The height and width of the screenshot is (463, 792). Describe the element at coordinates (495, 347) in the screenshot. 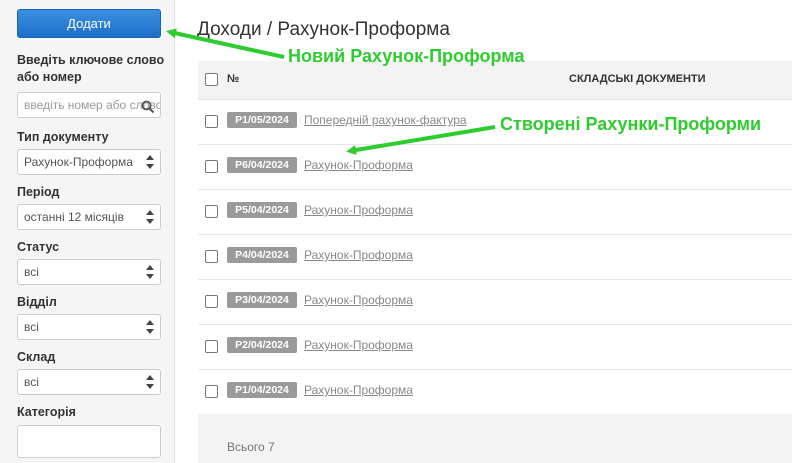

I see `table-row: P2/04/2024 Рахунок-Проформа` at that location.